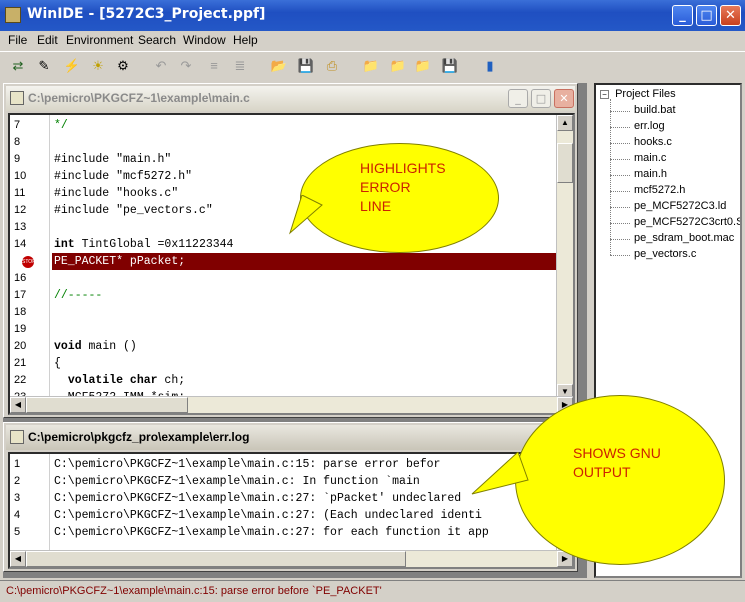 Image resolution: width=745 pixels, height=602 pixels. What do you see at coordinates (120, 261) in the screenshot?
I see `code-text: PE_PACKET* pPacket;` at bounding box center [120, 261].